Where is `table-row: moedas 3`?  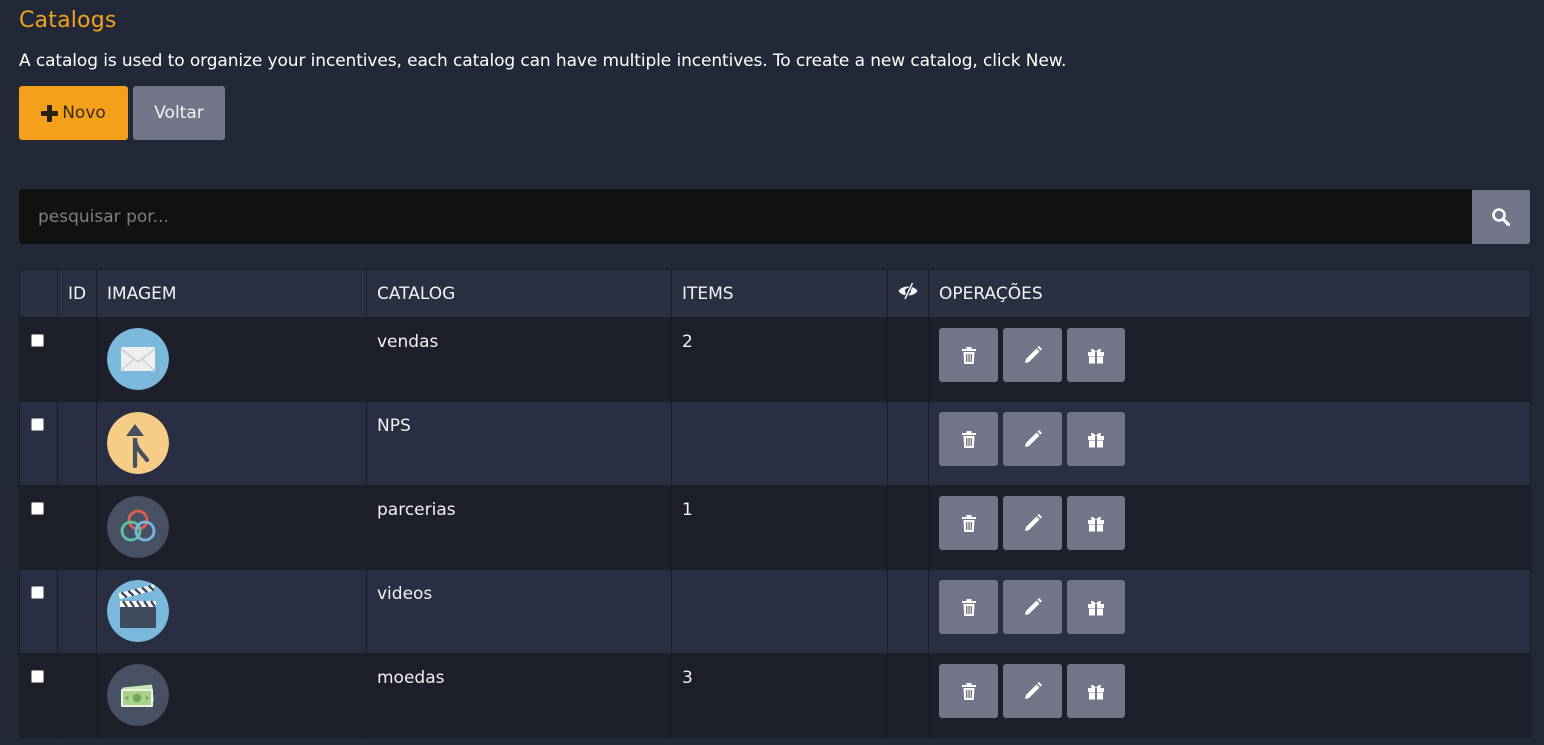
table-row: moedas 3 is located at coordinates (775, 695).